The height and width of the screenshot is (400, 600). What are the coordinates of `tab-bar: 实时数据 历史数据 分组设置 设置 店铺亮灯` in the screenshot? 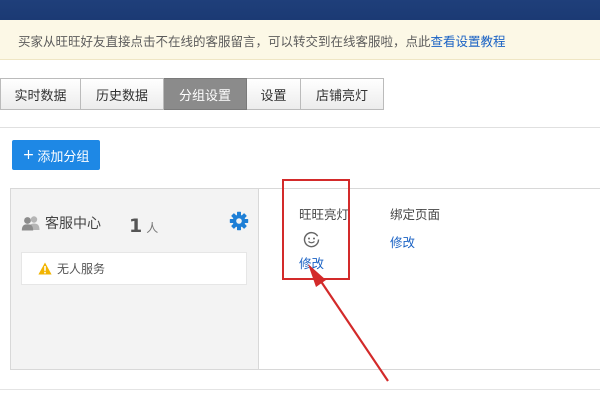 It's located at (192, 94).